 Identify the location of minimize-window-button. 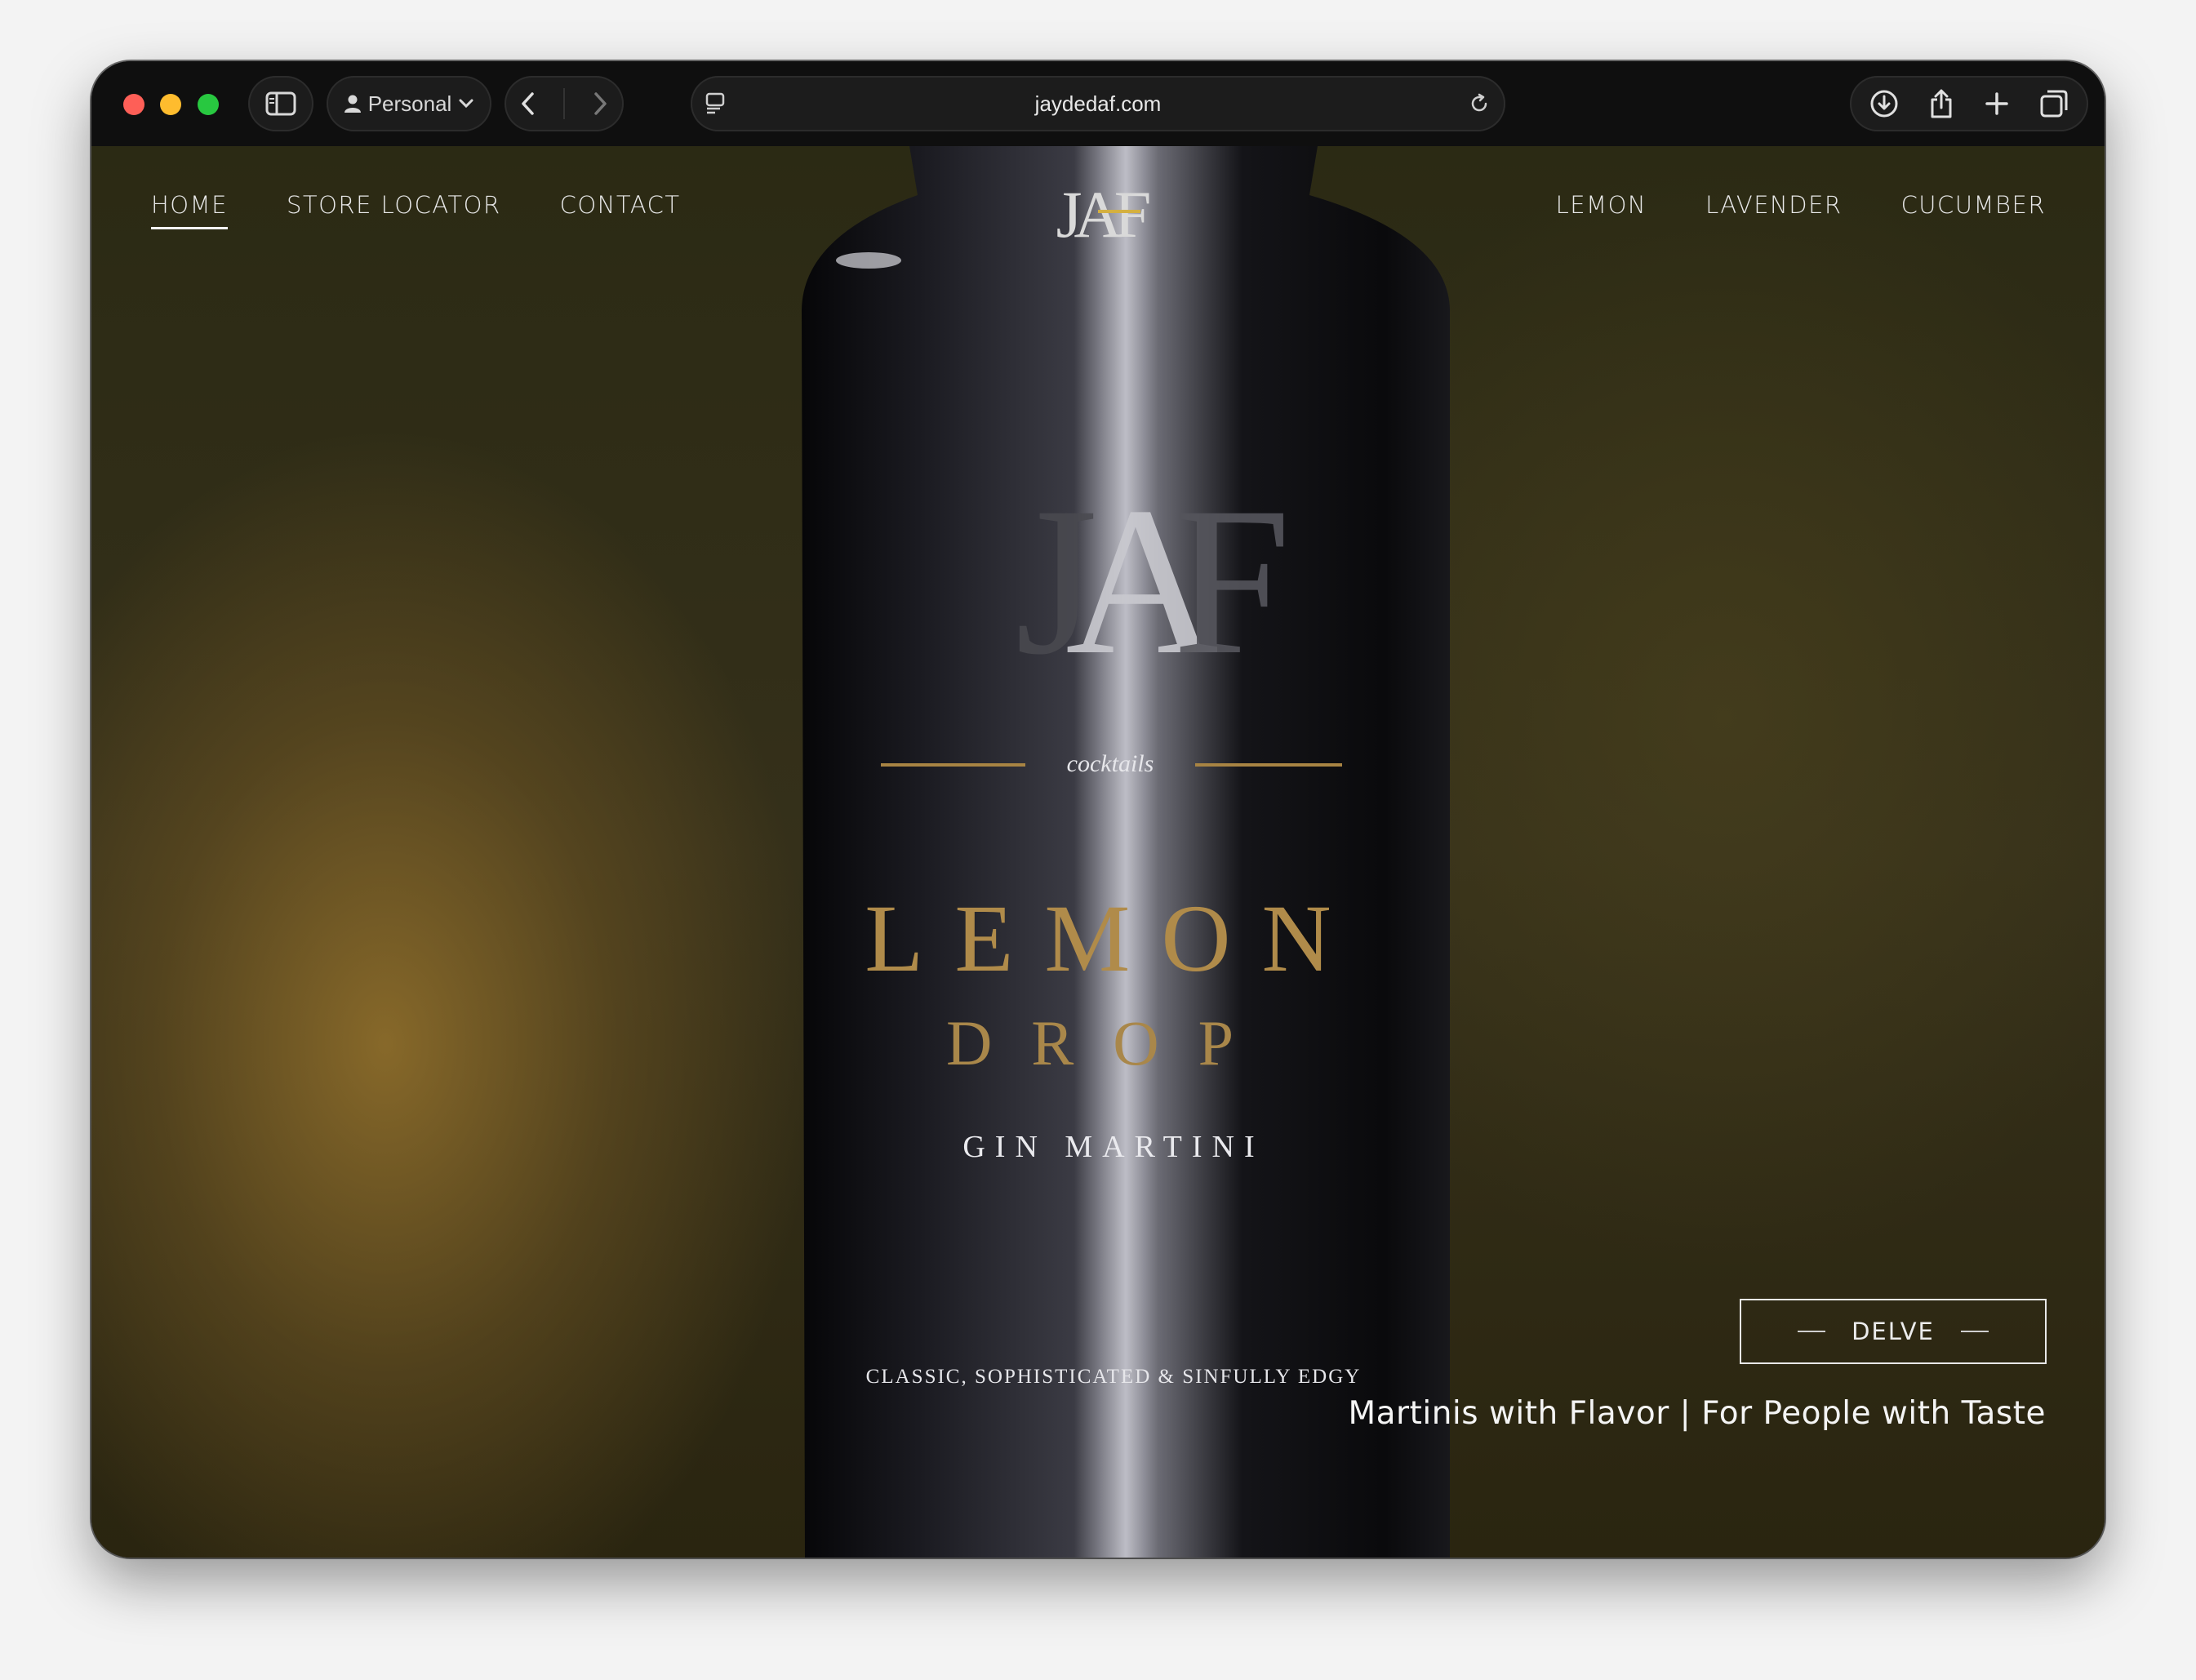
(170, 105).